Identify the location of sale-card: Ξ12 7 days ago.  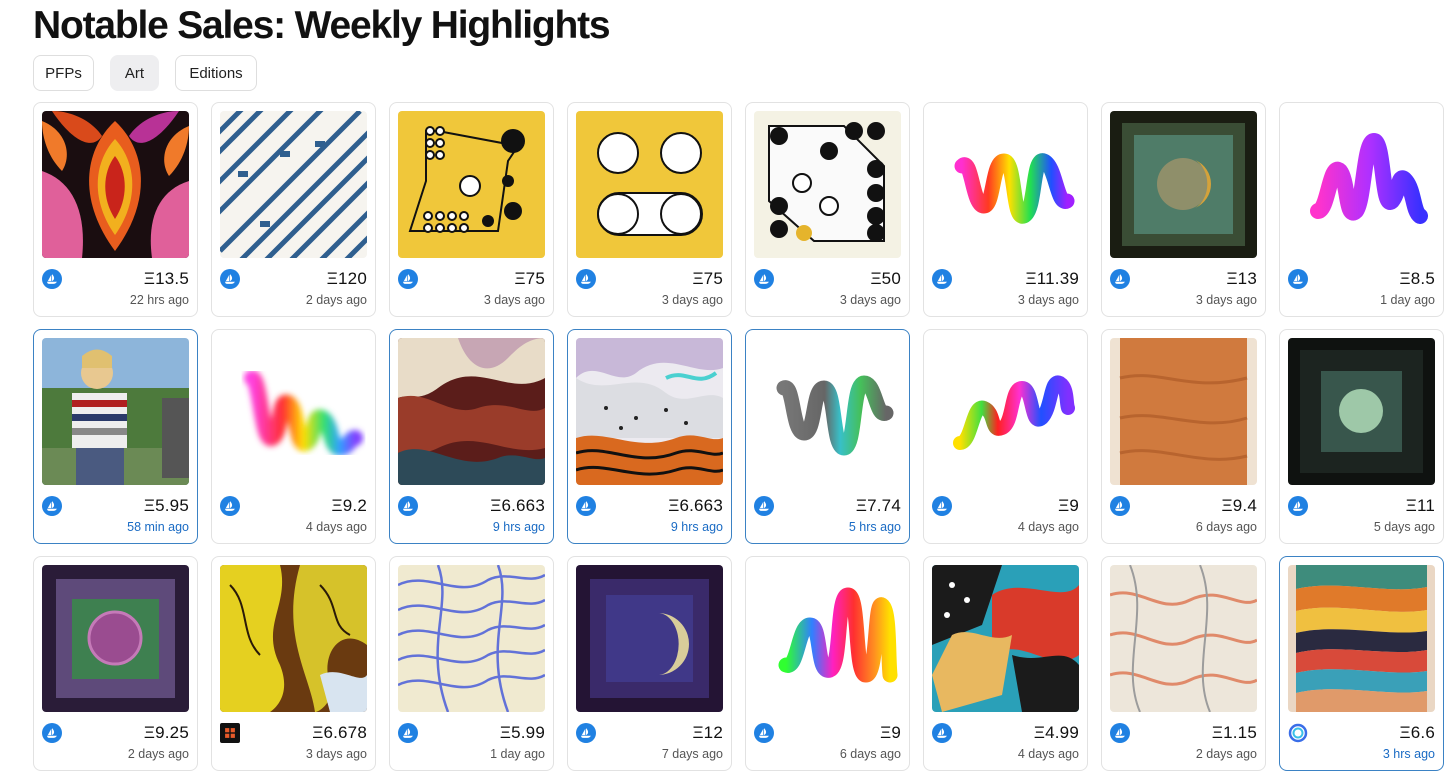
(649, 663).